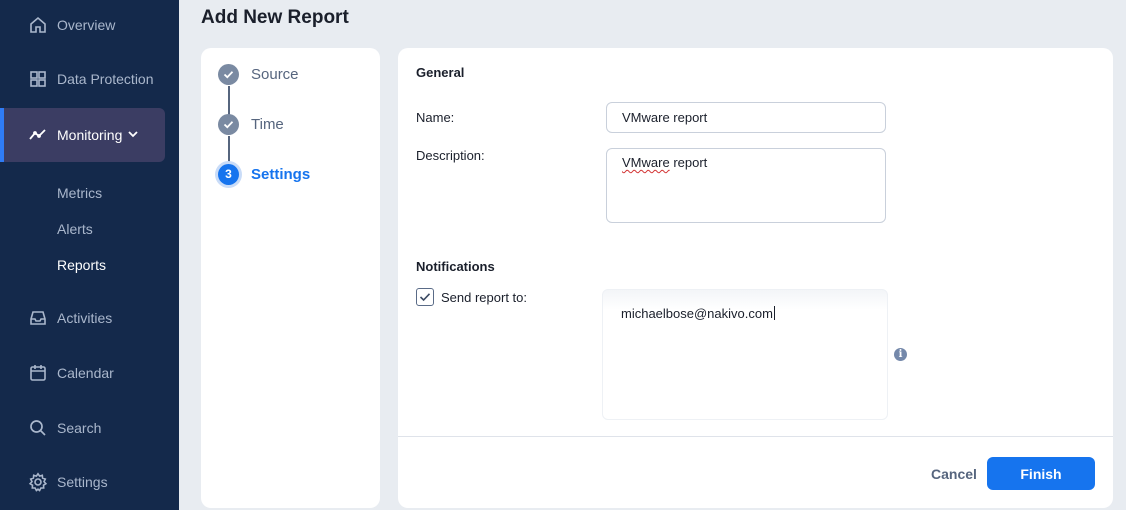  Describe the element at coordinates (86, 25) in the screenshot. I see `nav-label-overview: Overview` at that location.